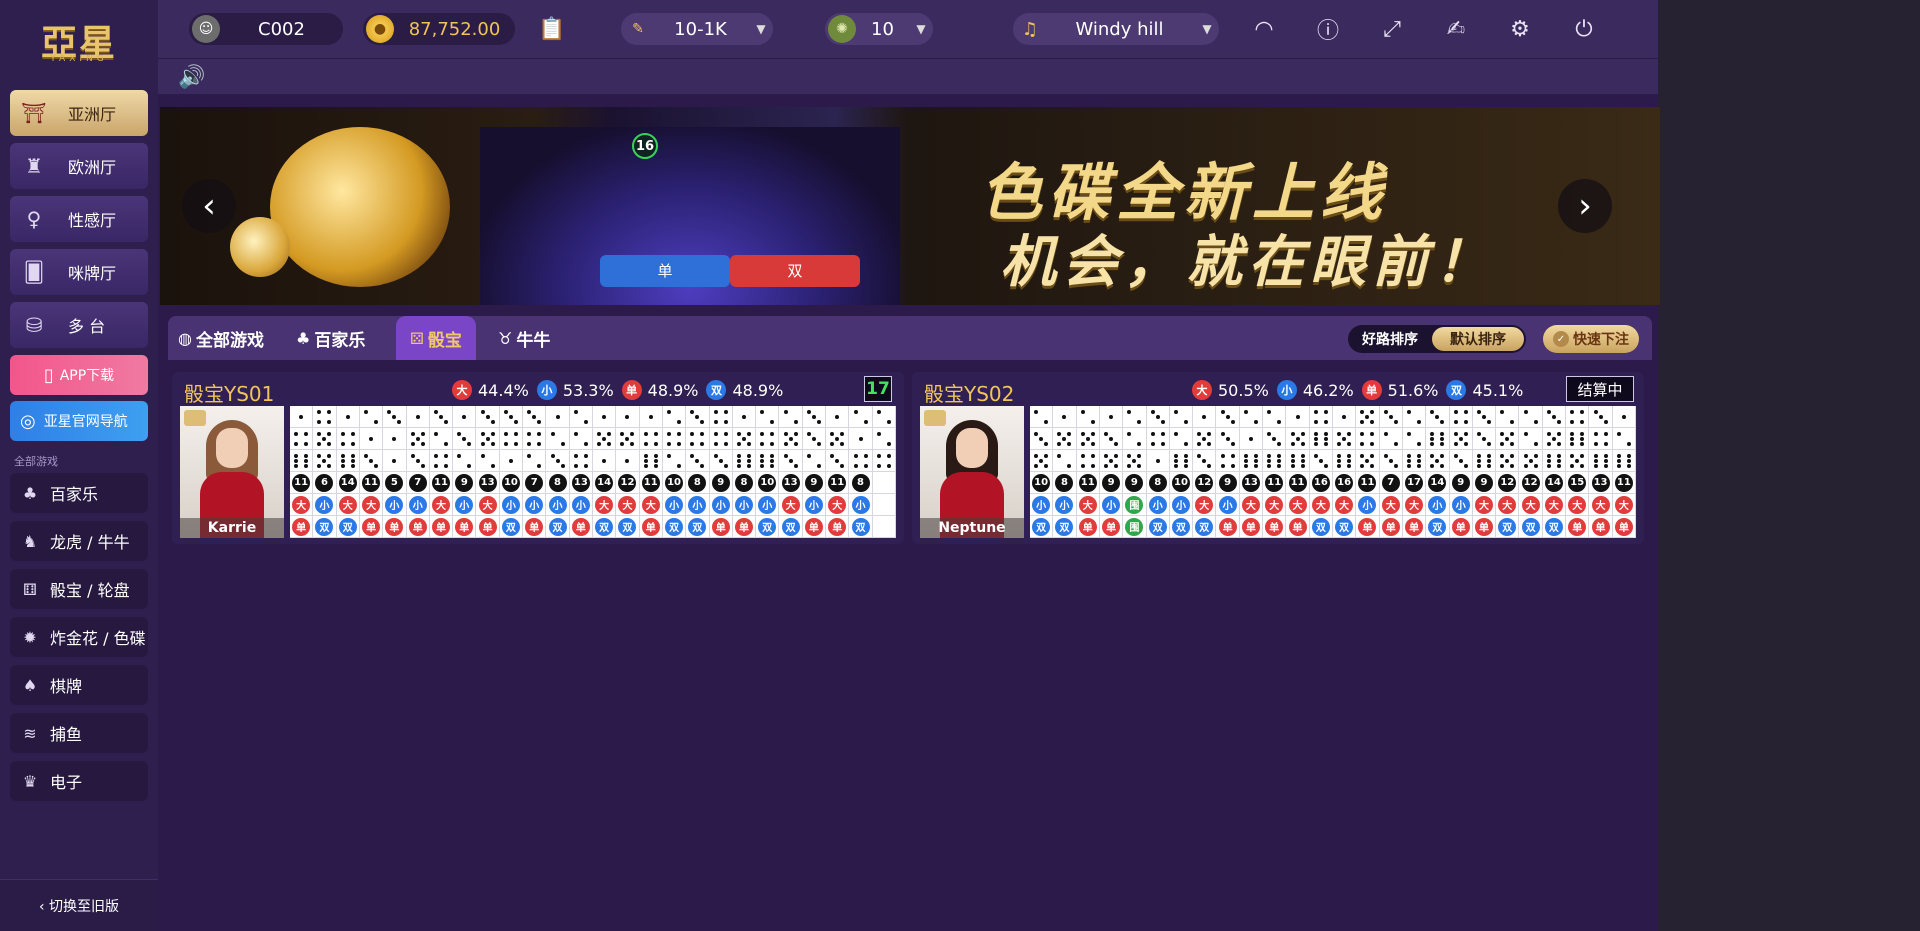 This screenshot has width=1920, height=931. What do you see at coordinates (1456, 29) in the screenshot?
I see `edit-icon: ✍` at bounding box center [1456, 29].